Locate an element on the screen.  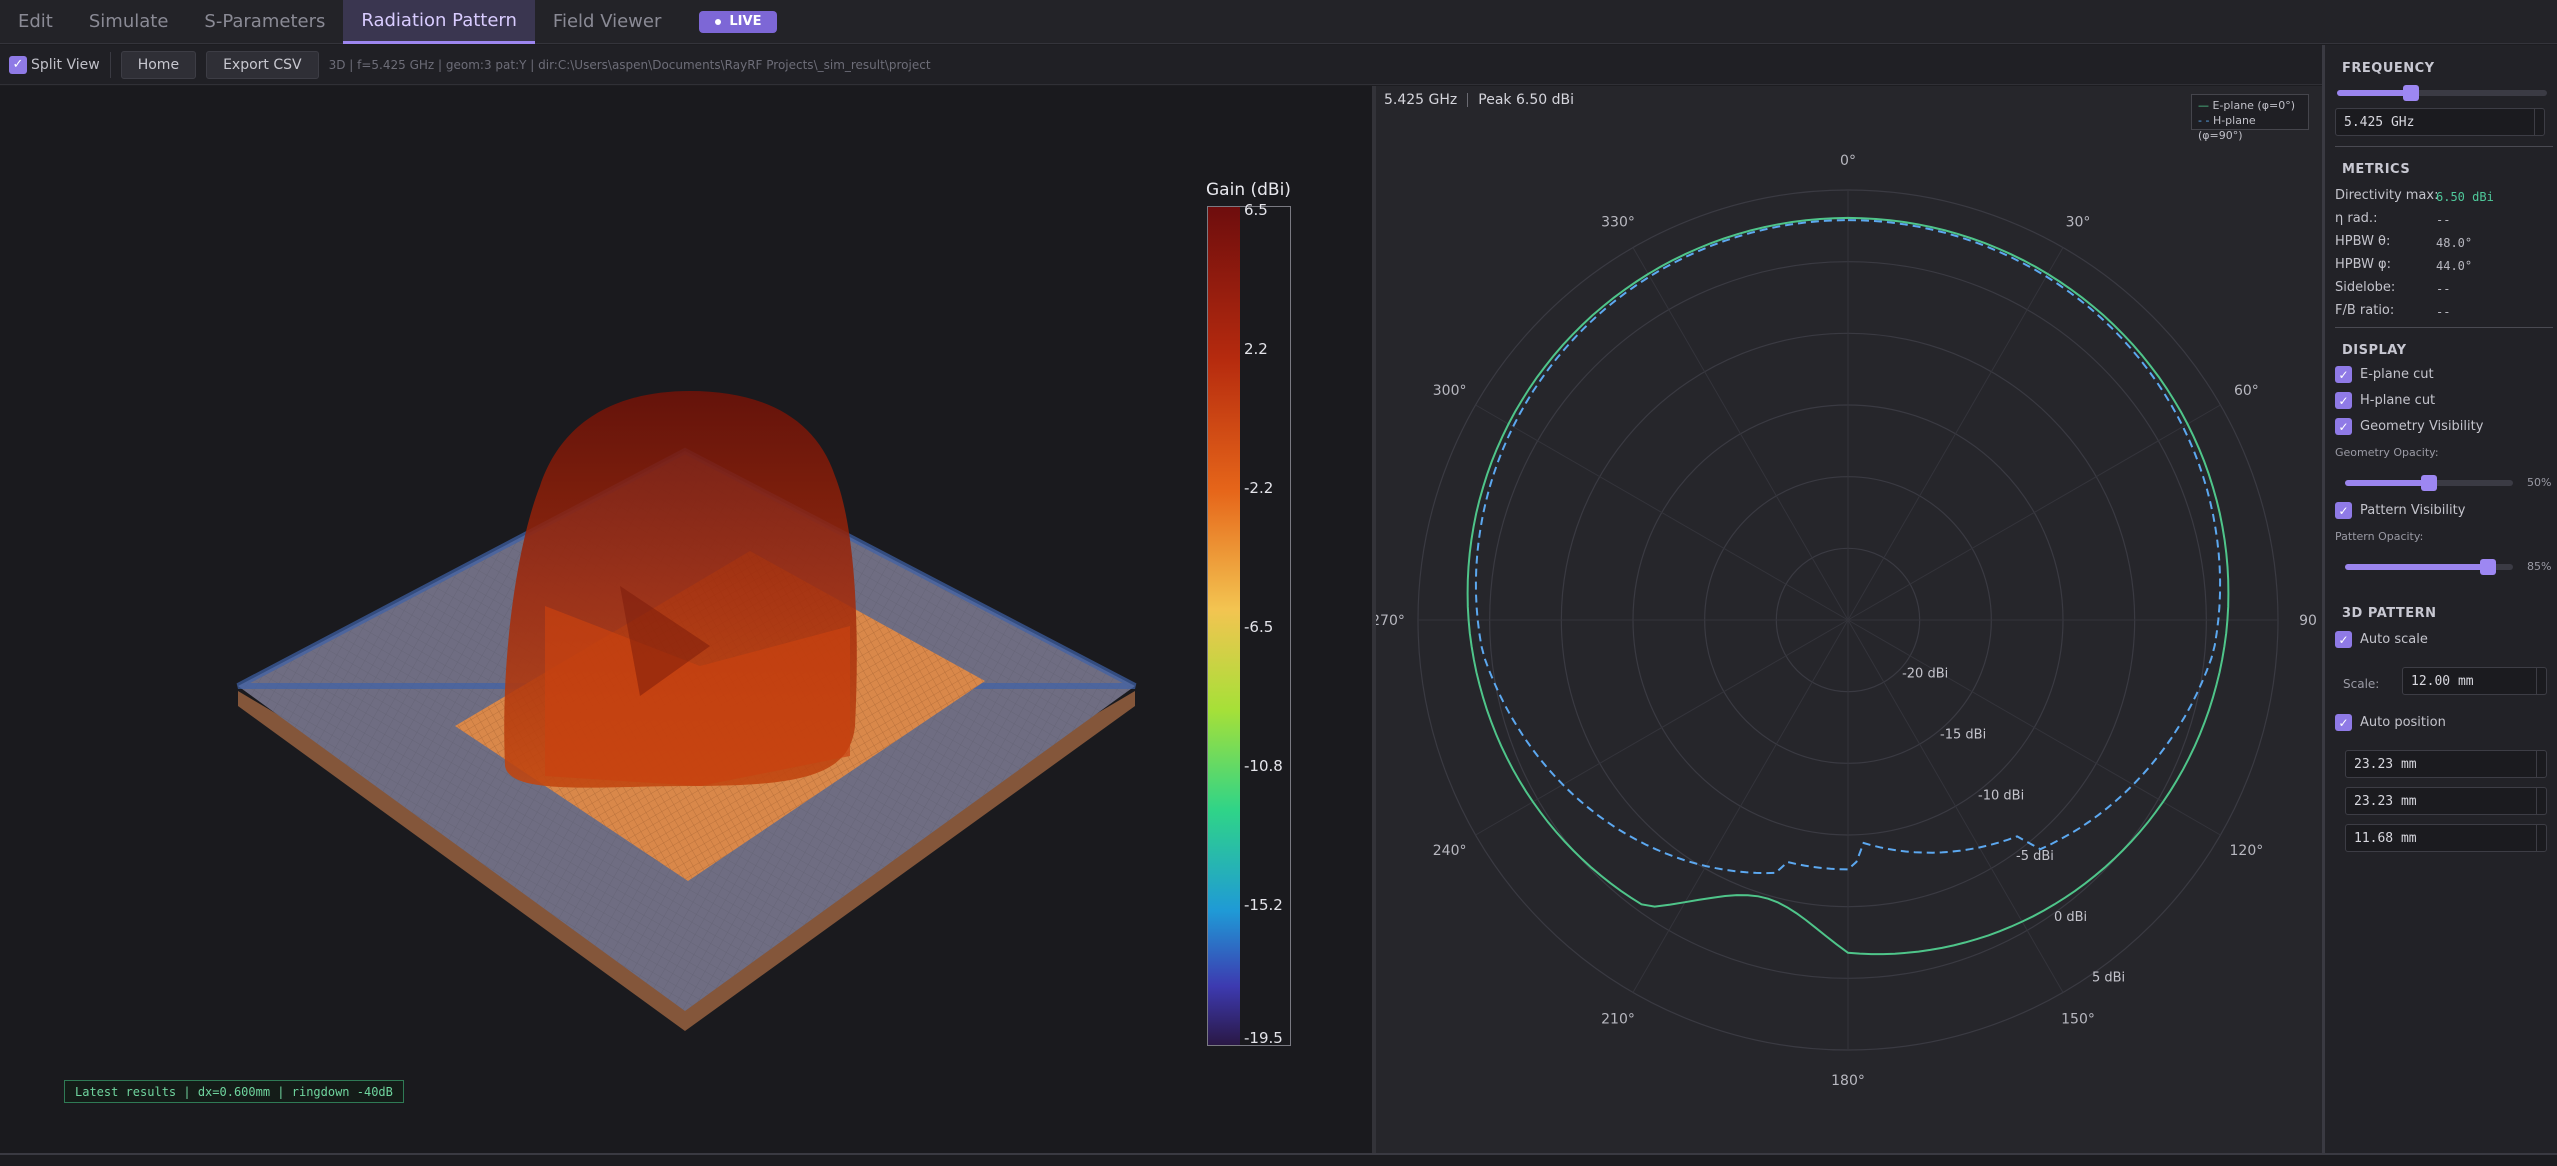
e-plane-checkbox: ✓ is located at coordinates (2343, 374).